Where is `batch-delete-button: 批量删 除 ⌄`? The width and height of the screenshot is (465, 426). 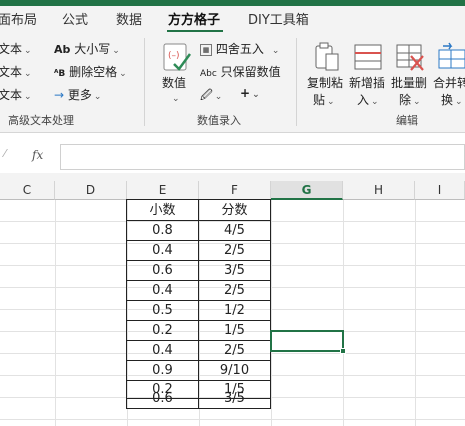
batch-delete-button: 批量删 除 ⌄ is located at coordinates (409, 91).